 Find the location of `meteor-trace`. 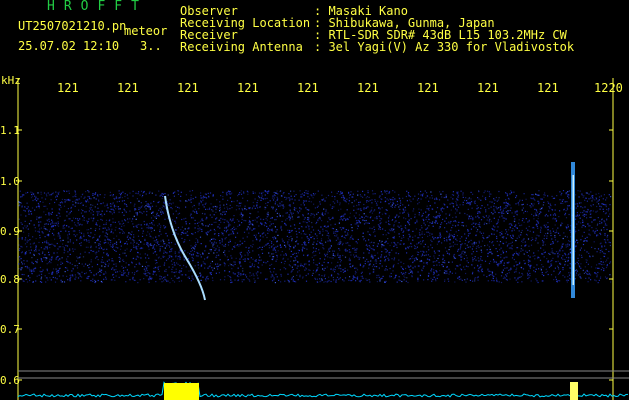

meteor-trace is located at coordinates (185, 248).